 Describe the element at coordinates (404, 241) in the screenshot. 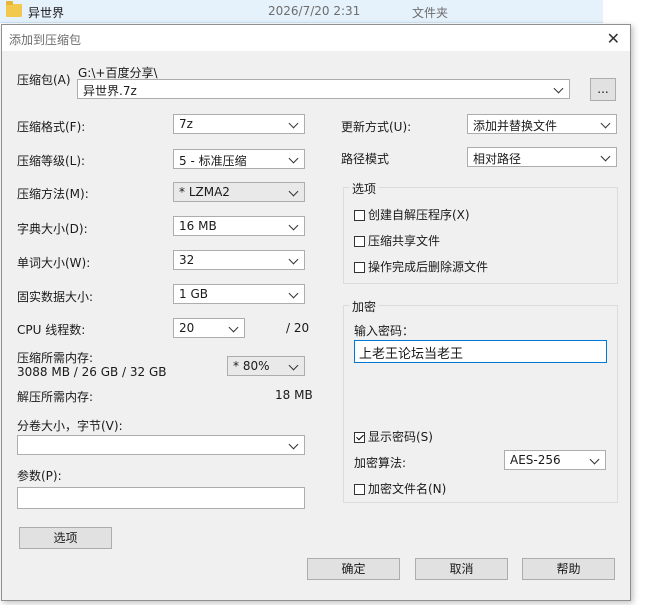

I see `shared-checkbox-label: 压缩共享文件` at that location.